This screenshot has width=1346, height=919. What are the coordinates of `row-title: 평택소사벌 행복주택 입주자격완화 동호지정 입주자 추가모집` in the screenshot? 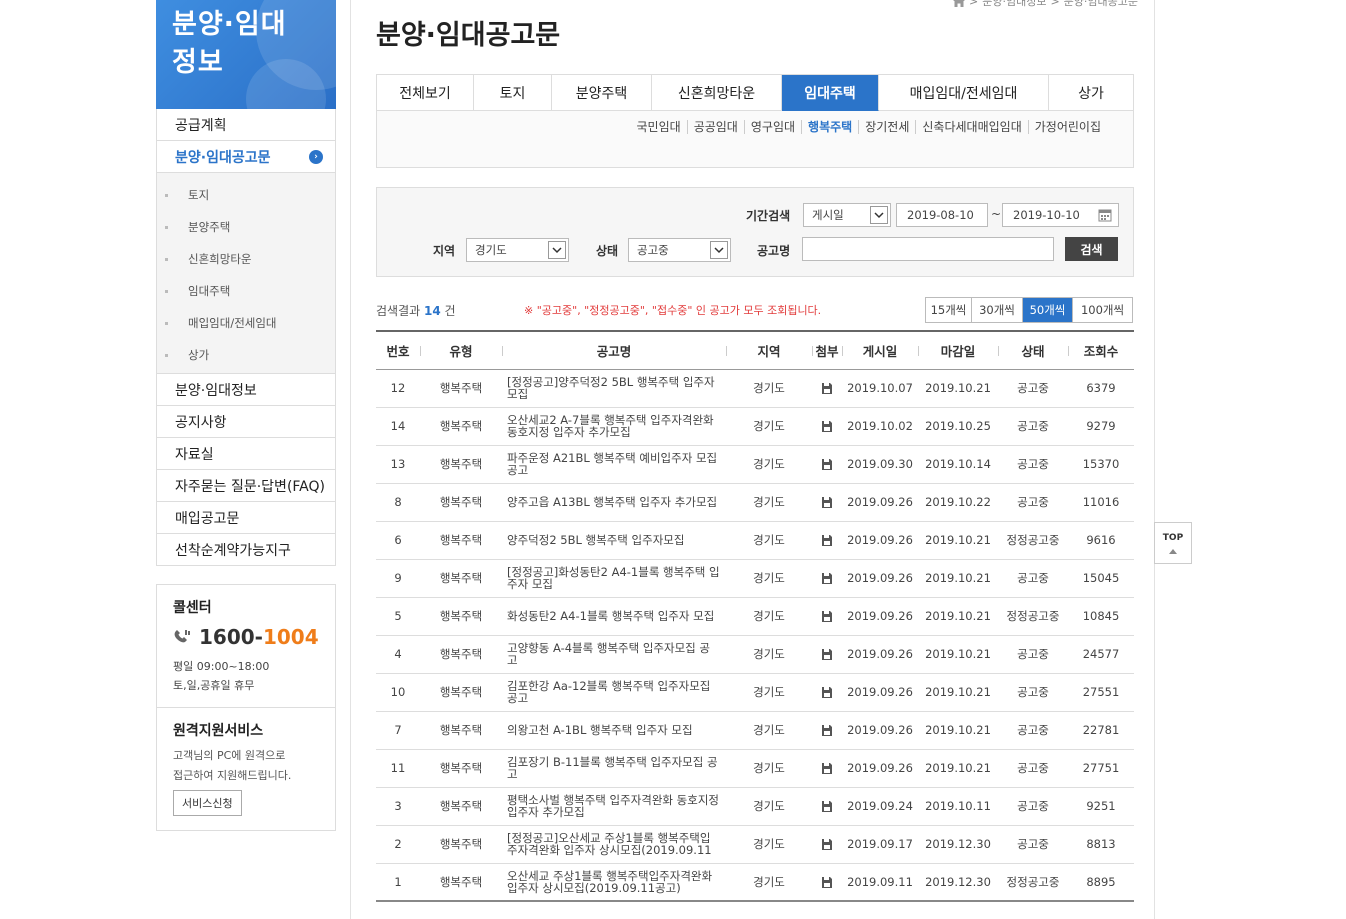 It's located at (614, 806).